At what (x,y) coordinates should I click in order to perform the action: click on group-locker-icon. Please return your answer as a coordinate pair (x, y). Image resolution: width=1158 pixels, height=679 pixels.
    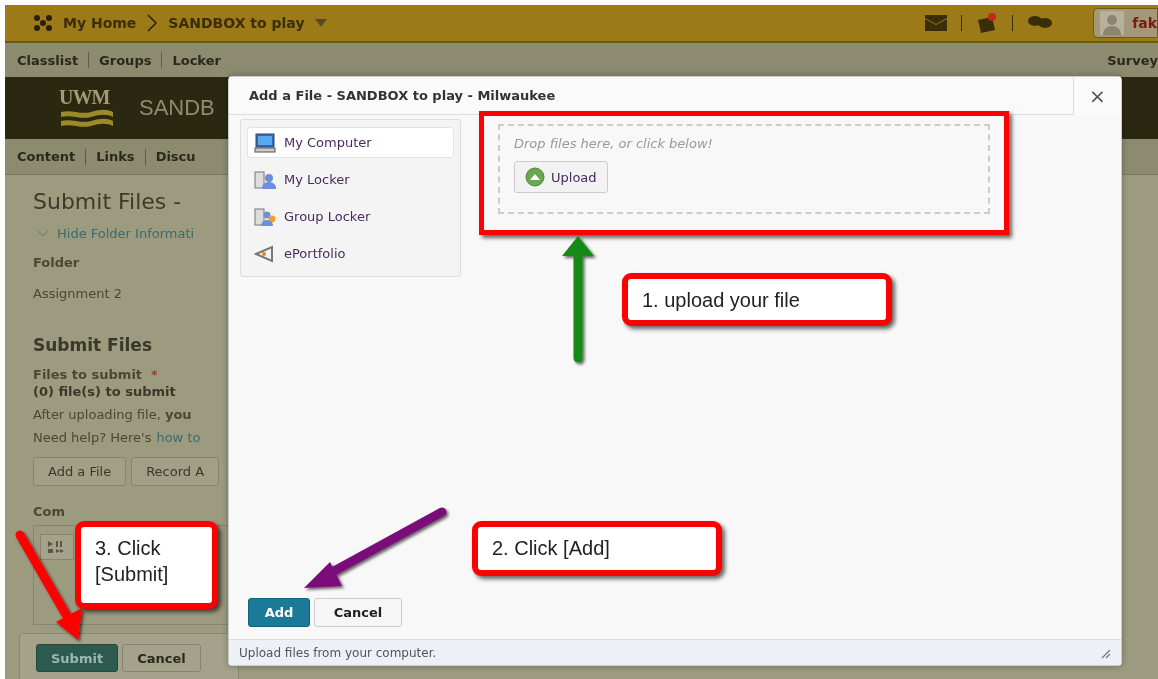
    Looking at the image, I should click on (265, 216).